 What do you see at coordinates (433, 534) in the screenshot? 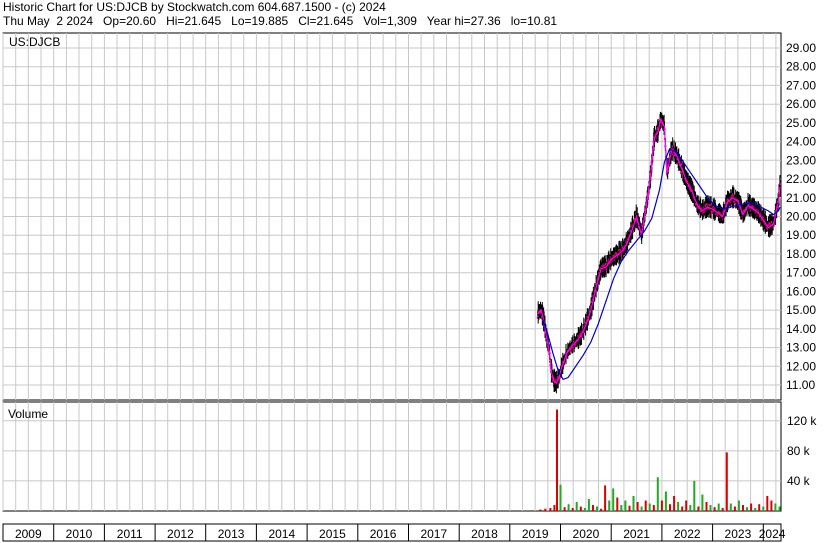
I see `year-tick-label: 2017` at bounding box center [433, 534].